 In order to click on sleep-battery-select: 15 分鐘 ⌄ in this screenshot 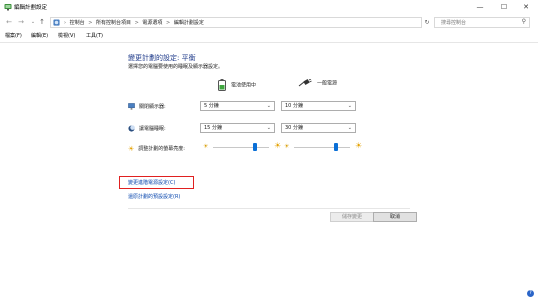, I will do `click(237, 128)`.